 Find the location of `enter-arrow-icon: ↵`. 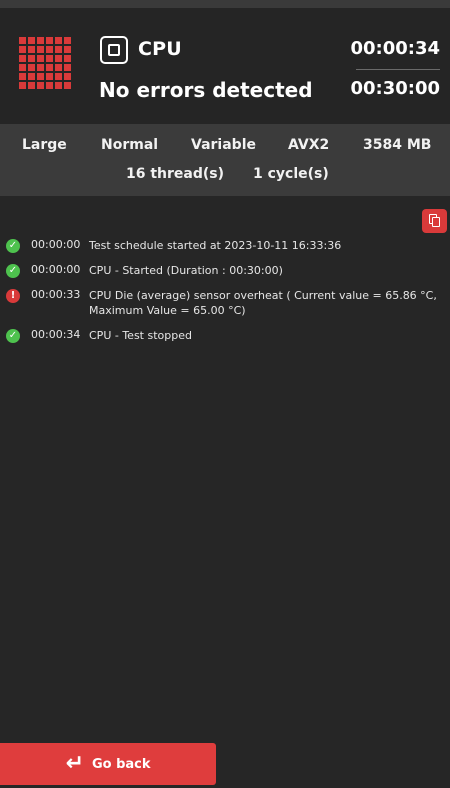

enter-arrow-icon: ↵ is located at coordinates (74, 763).